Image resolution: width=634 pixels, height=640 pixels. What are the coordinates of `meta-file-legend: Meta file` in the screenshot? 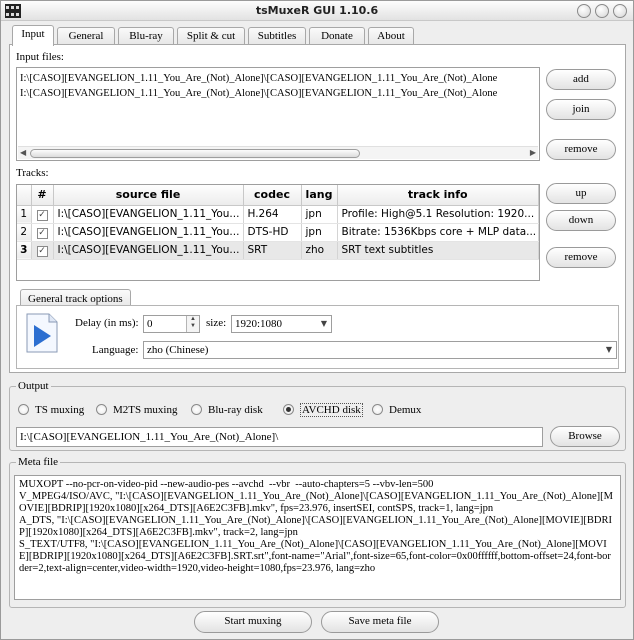 It's located at (38, 462).